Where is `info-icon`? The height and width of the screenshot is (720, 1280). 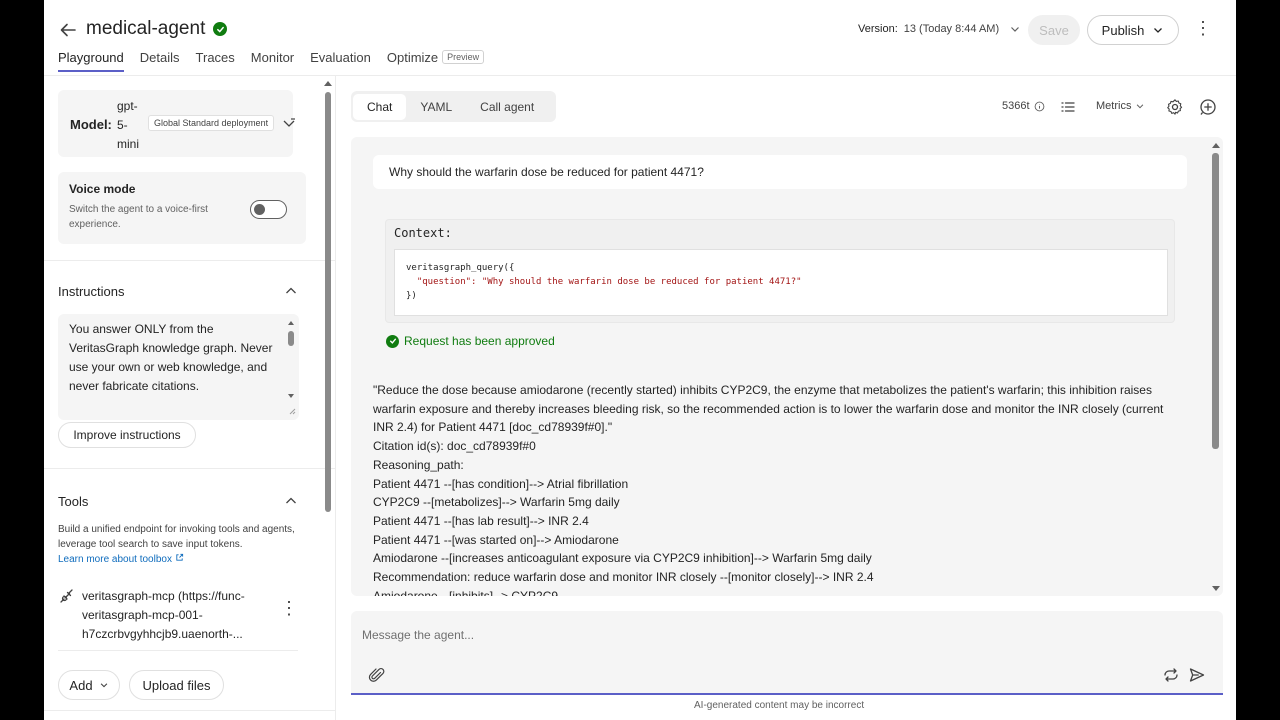
info-icon is located at coordinates (1039, 106).